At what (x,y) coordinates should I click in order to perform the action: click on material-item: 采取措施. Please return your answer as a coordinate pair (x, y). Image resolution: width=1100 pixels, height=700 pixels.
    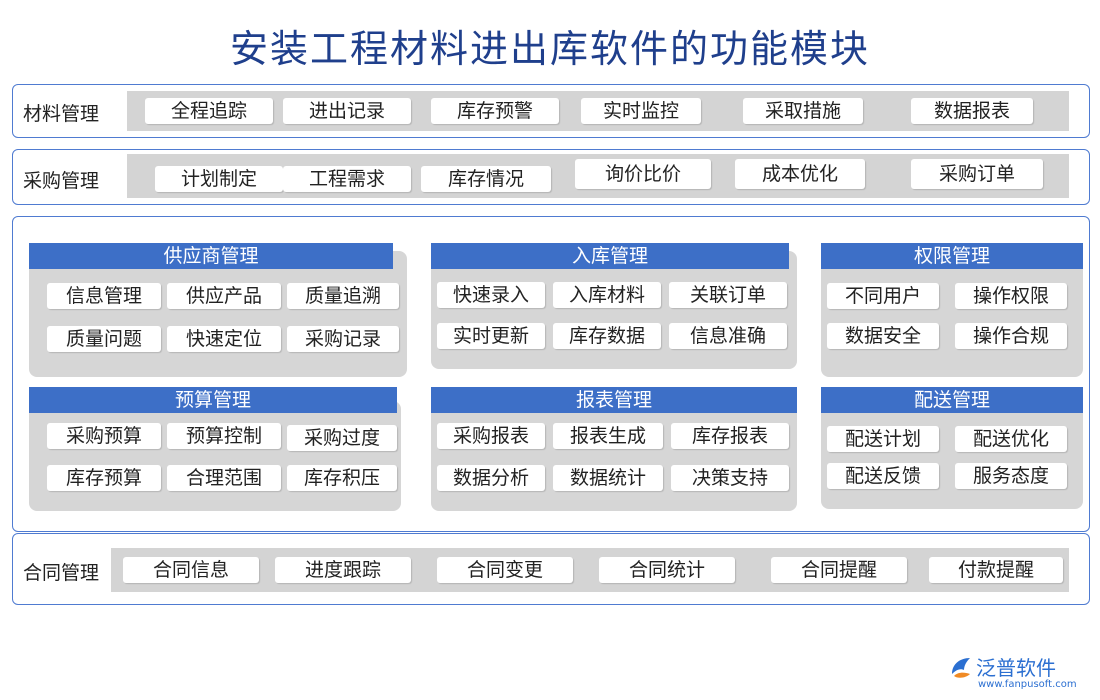
    Looking at the image, I should click on (803, 111).